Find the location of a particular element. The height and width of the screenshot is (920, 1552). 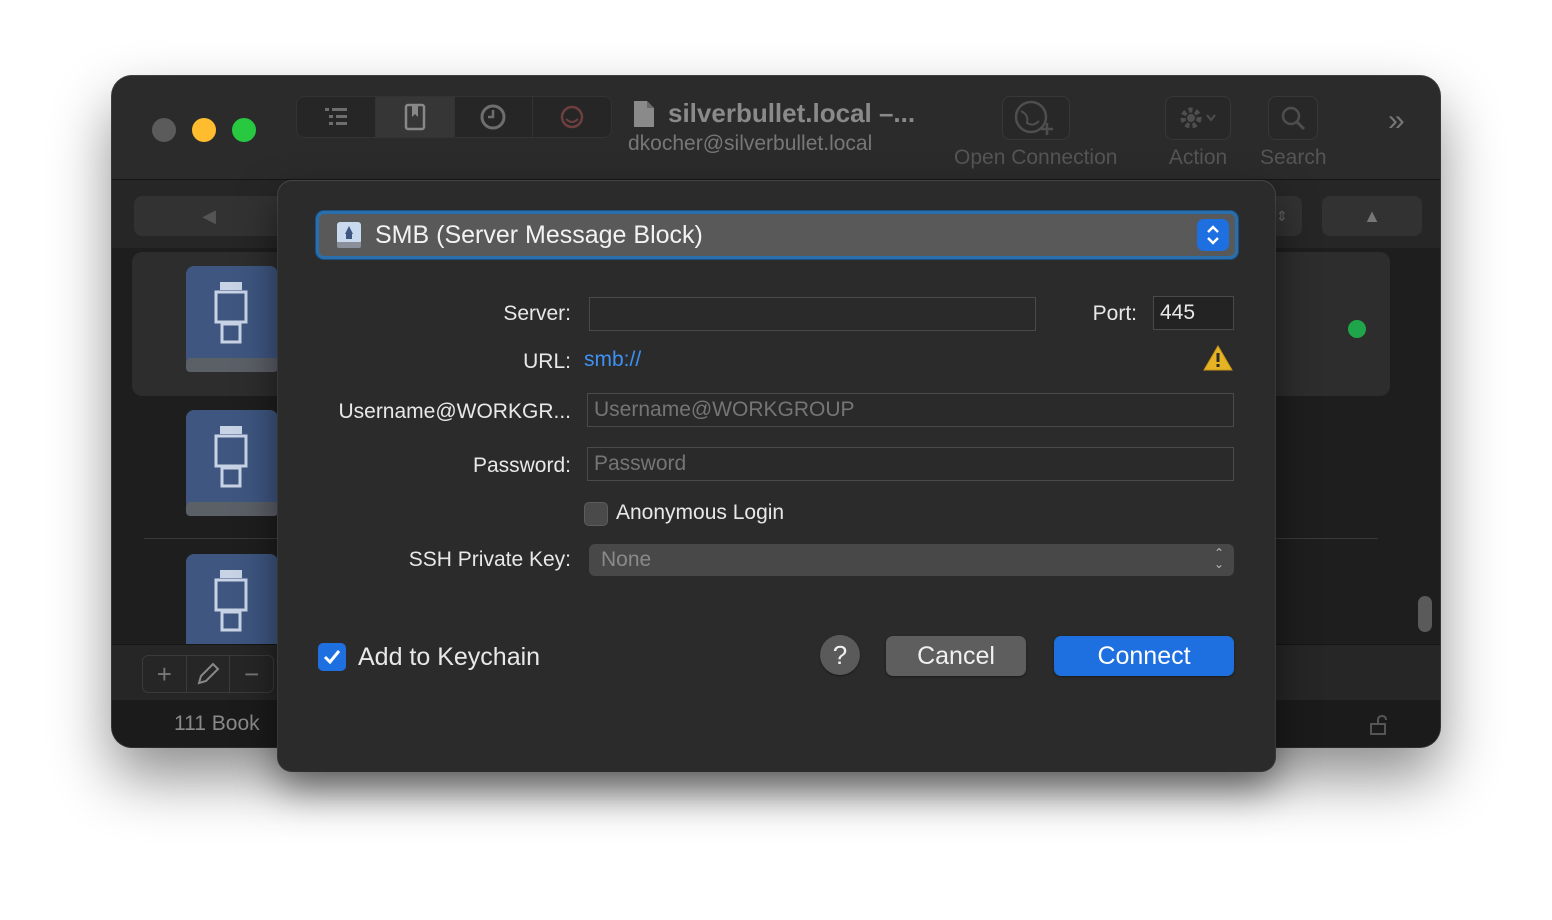

password-label: Password: is located at coordinates (521, 465).